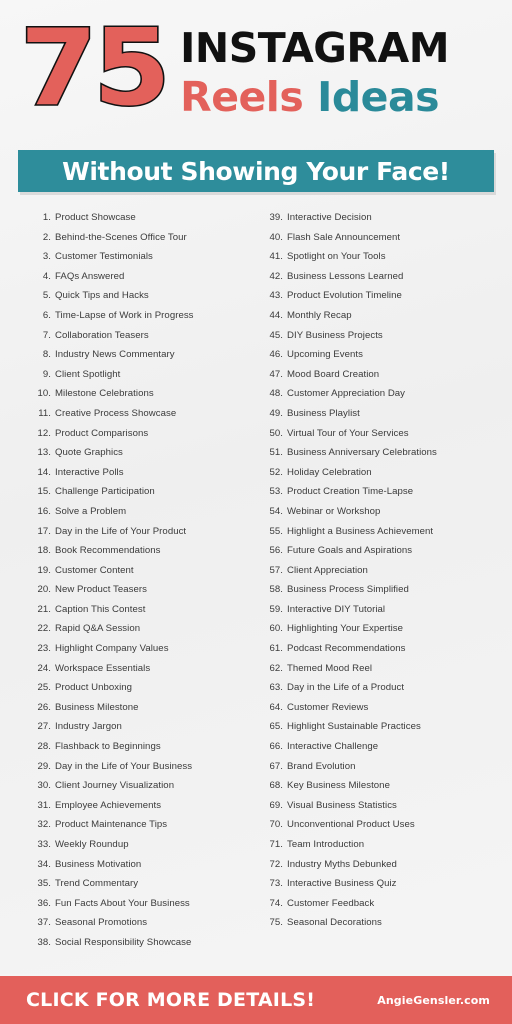  Describe the element at coordinates (46, 257) in the screenshot. I see `list-item-number: 3.` at that location.